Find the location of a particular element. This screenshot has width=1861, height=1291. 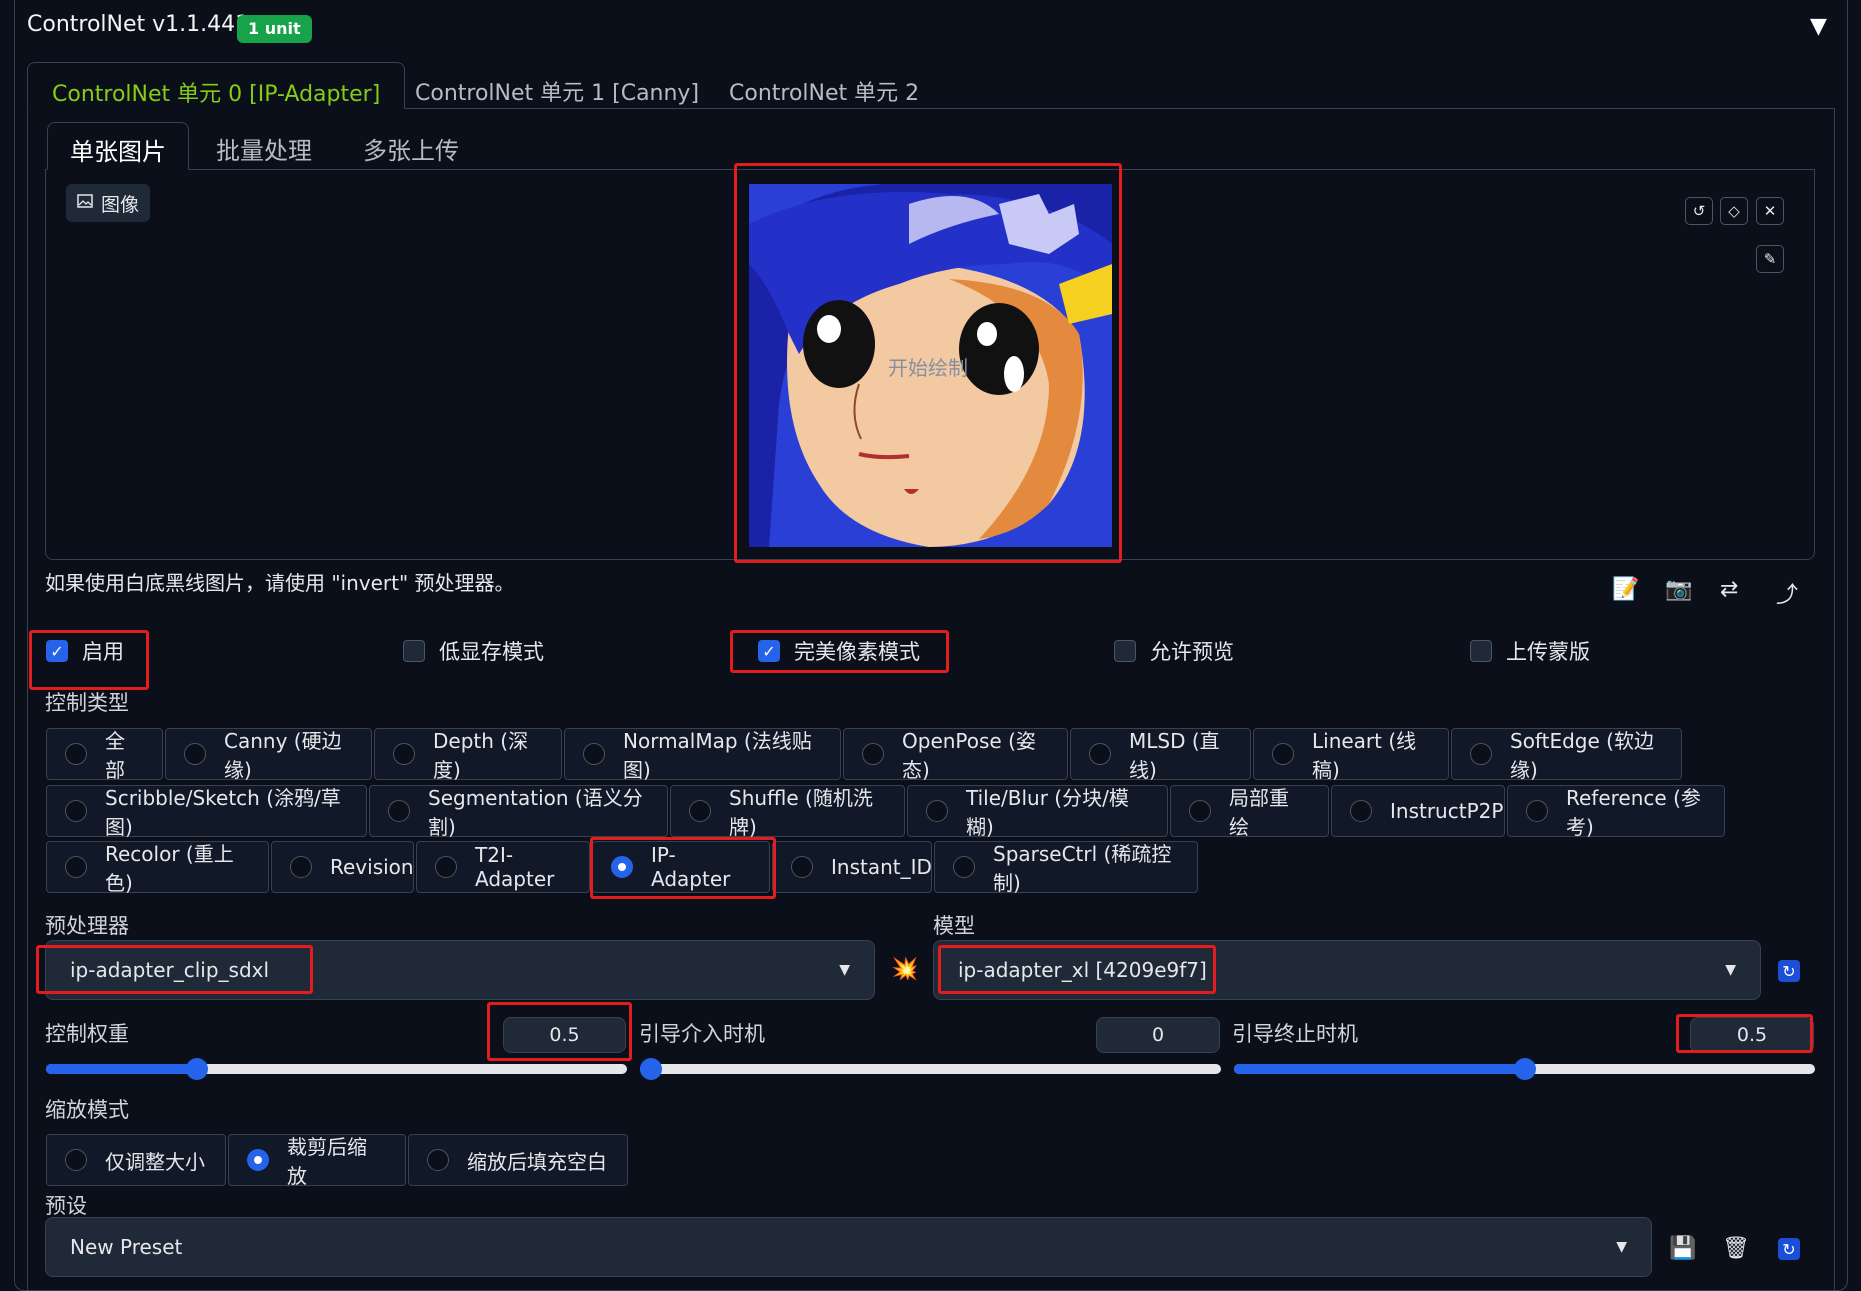

control-type-option: Shuffle (随机洗牌) is located at coordinates (787, 812).